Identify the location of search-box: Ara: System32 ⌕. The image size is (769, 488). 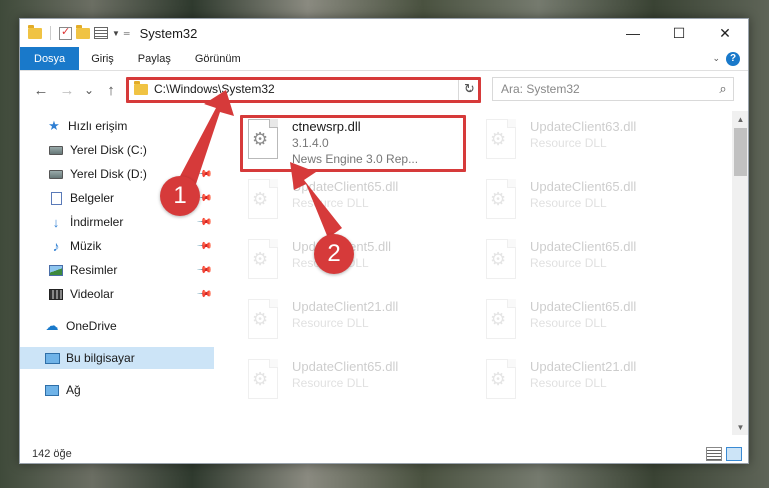
(613, 89).